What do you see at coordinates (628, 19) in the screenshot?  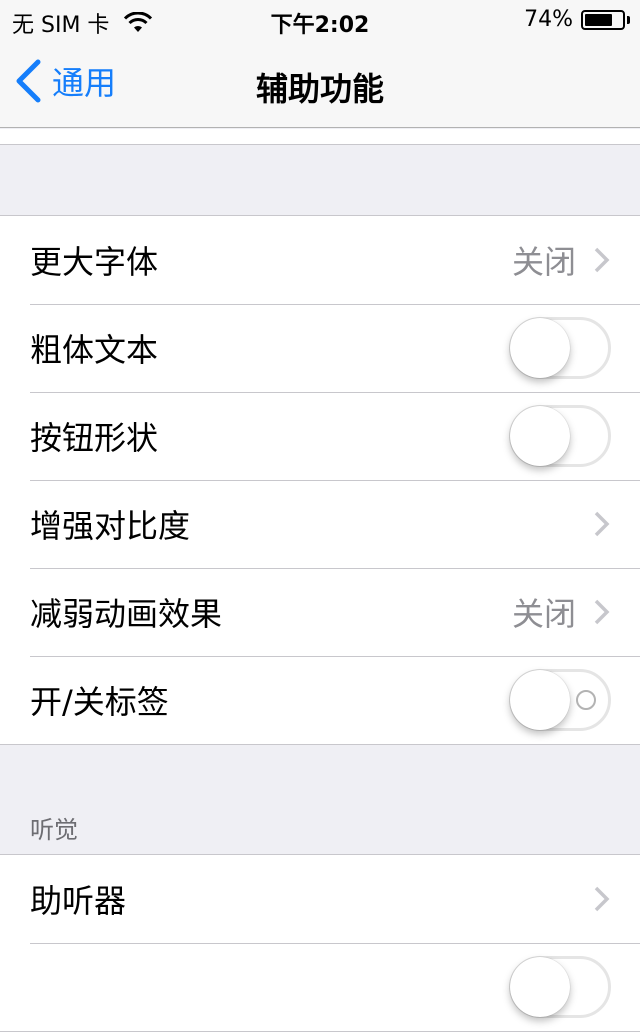 I see `battery-tip` at bounding box center [628, 19].